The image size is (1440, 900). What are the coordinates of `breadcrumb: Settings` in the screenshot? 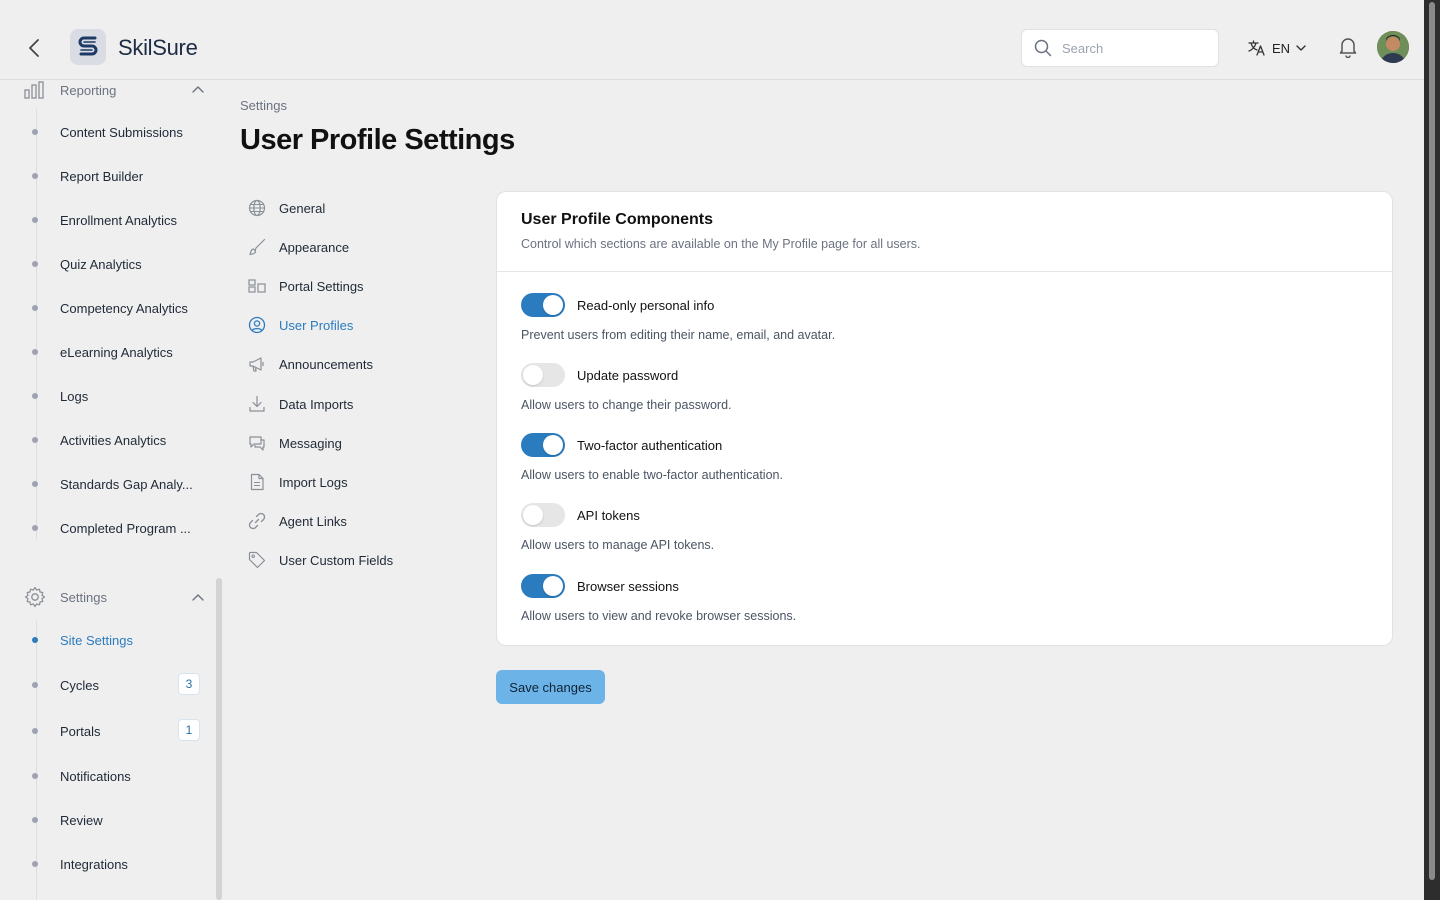 It's located at (263, 105).